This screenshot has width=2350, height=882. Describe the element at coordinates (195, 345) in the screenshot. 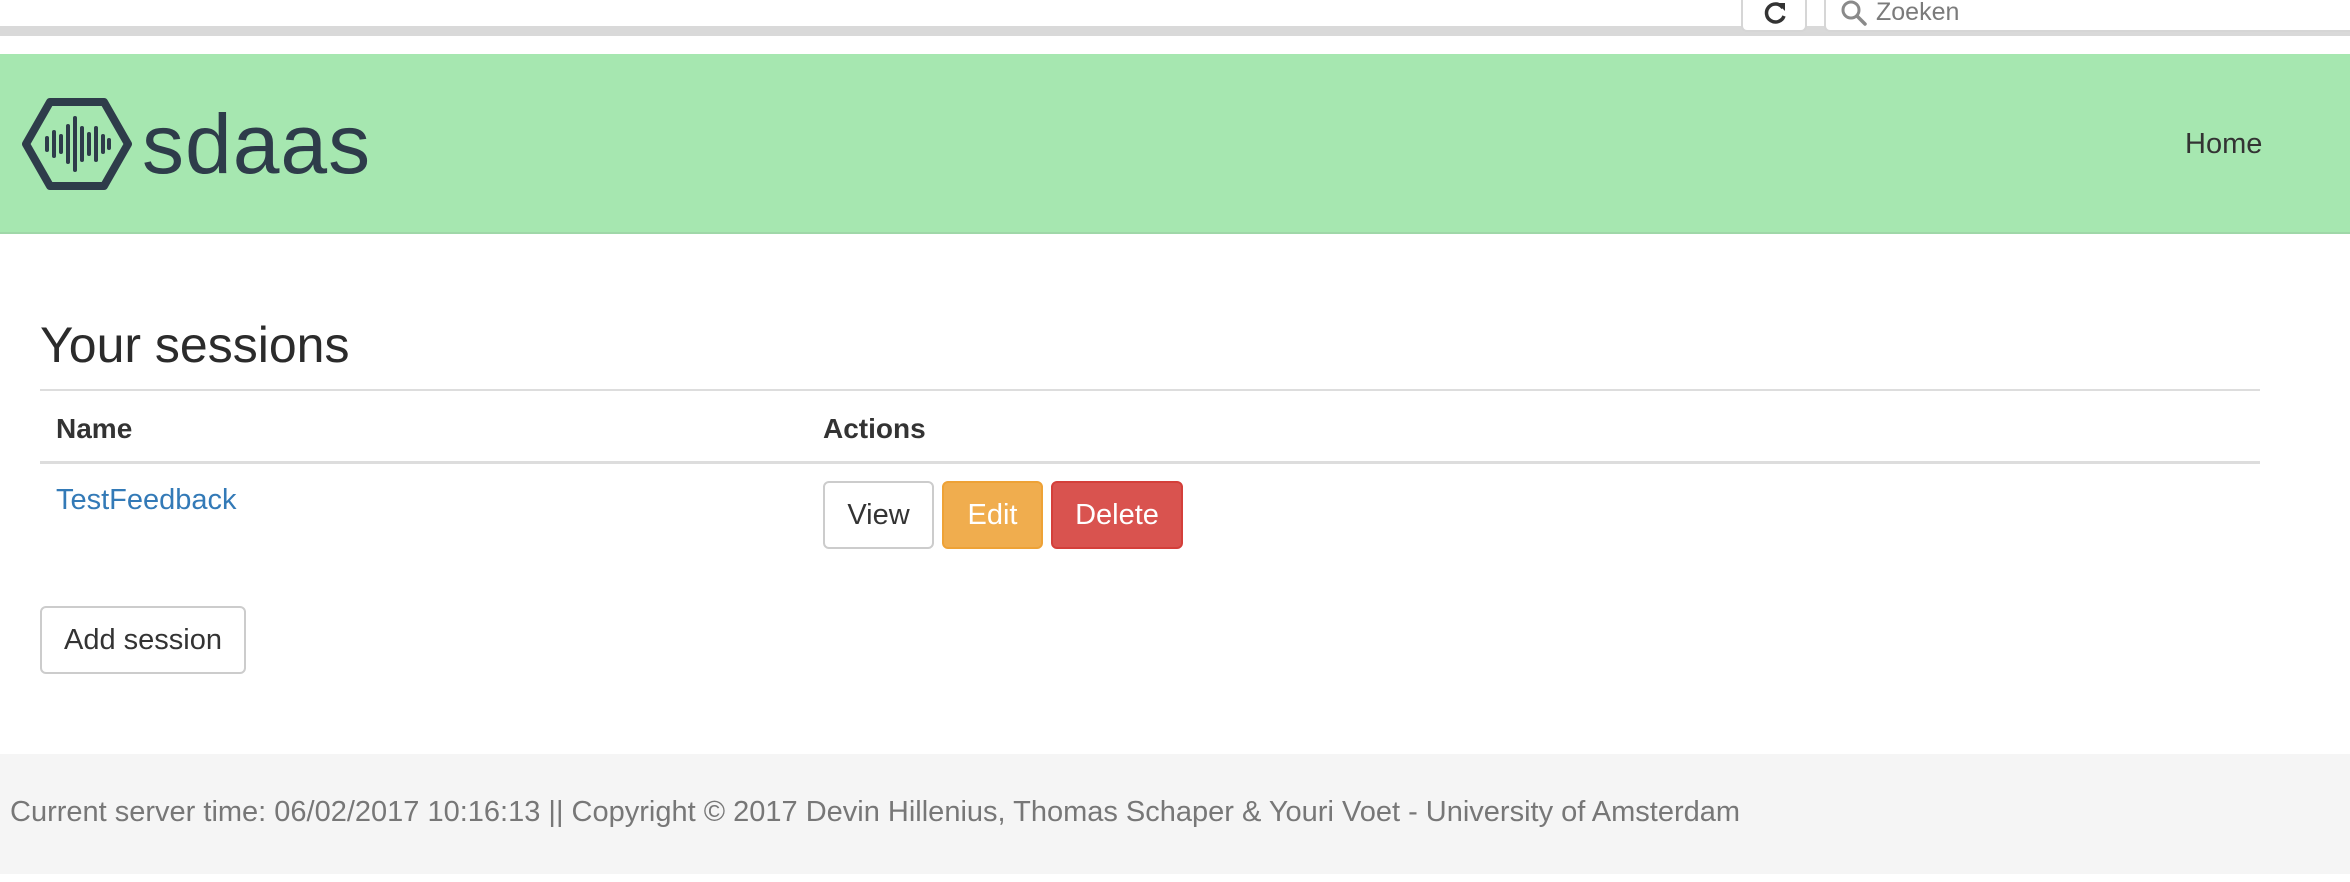

I see `page-title: Your sessions` at that location.